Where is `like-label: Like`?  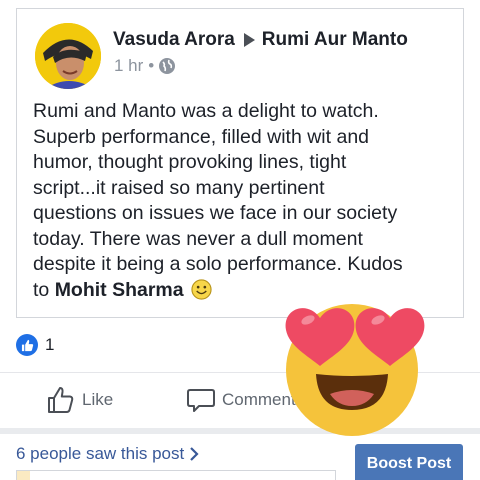 like-label: Like is located at coordinates (98, 399).